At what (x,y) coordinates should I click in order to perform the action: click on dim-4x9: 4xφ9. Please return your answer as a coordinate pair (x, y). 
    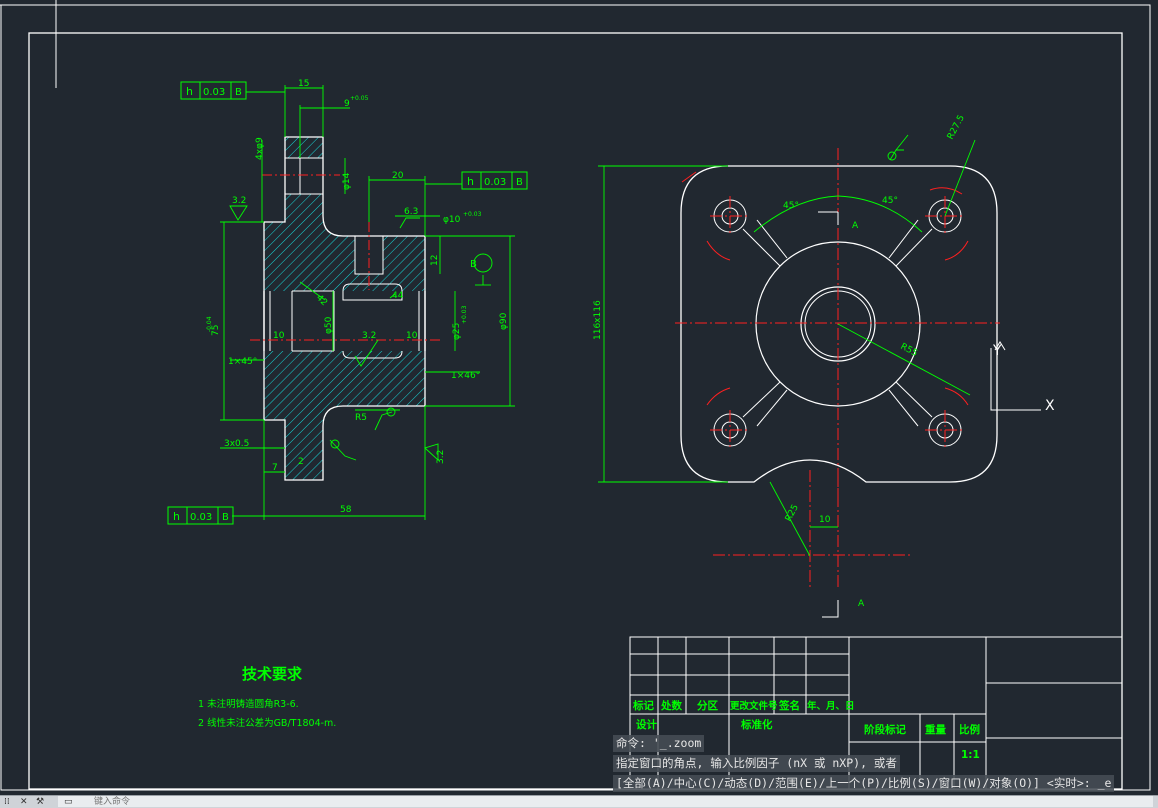
    Looking at the image, I should click on (260, 148).